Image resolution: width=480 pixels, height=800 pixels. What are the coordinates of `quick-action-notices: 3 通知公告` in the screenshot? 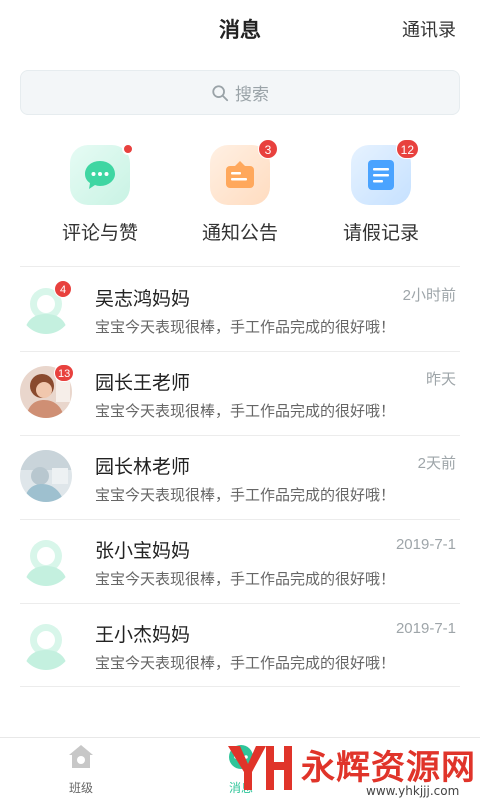 It's located at (240, 192).